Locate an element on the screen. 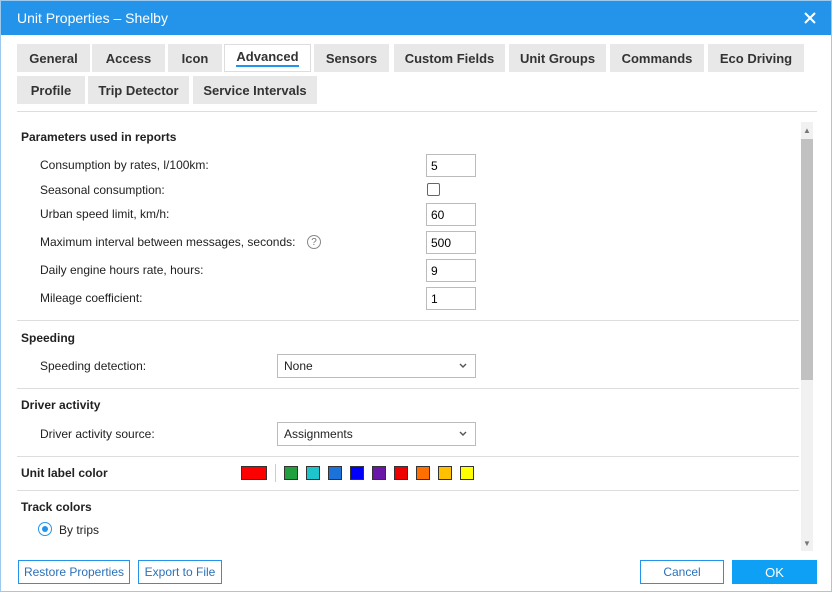  tab-trip-detector: Trip Detector is located at coordinates (138, 90).